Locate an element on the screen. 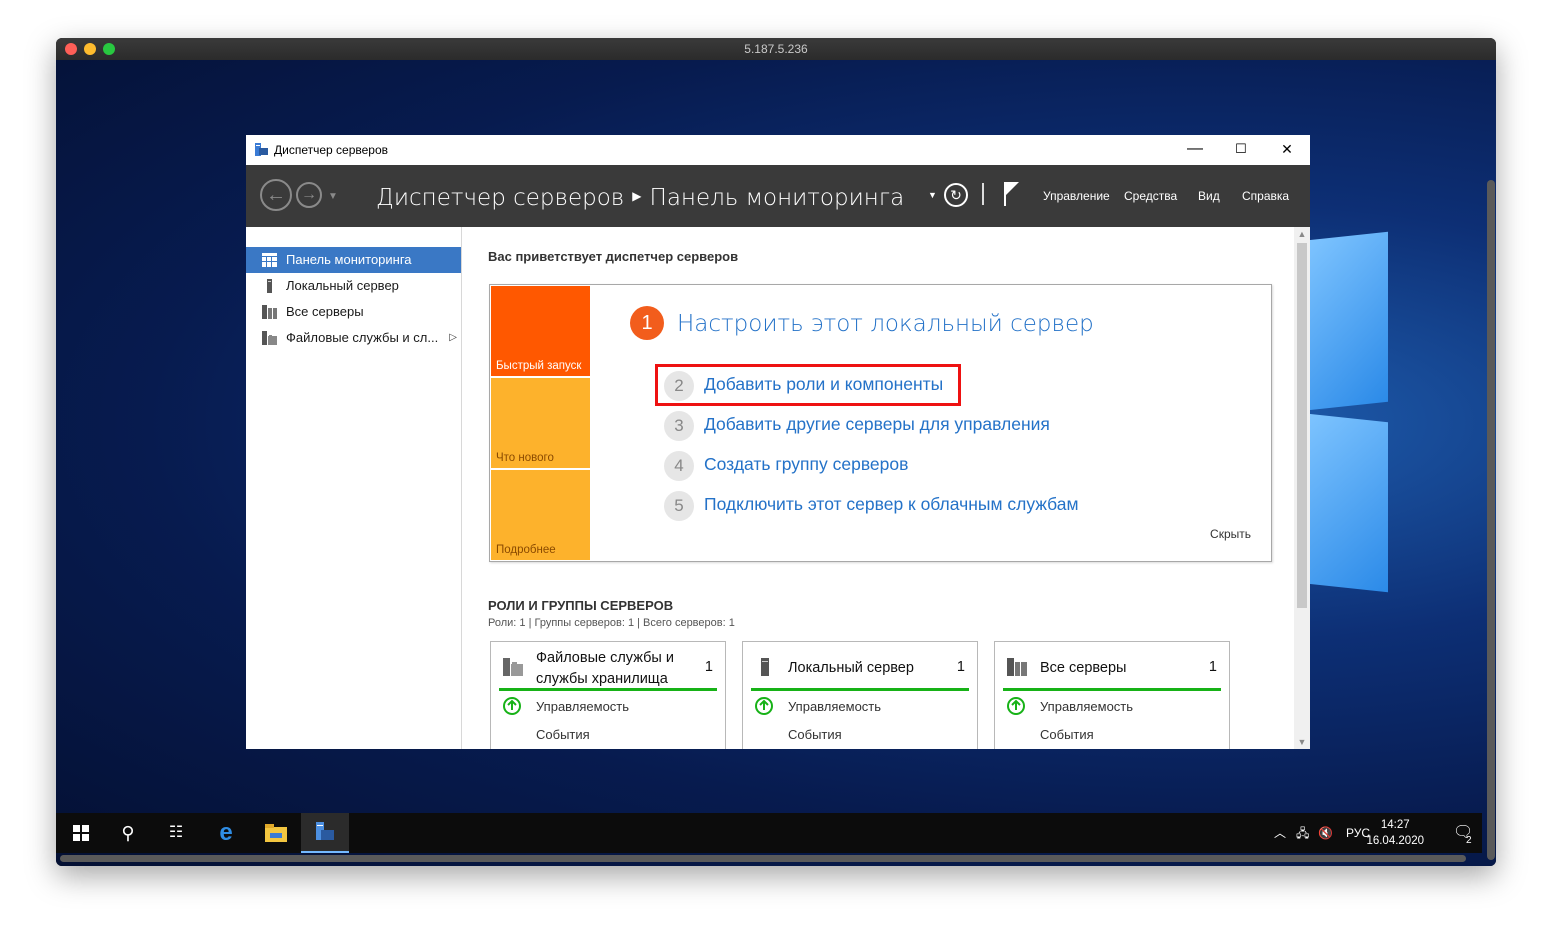 This screenshot has width=1552, height=941. step-link: Создать группу серверов is located at coordinates (806, 464).